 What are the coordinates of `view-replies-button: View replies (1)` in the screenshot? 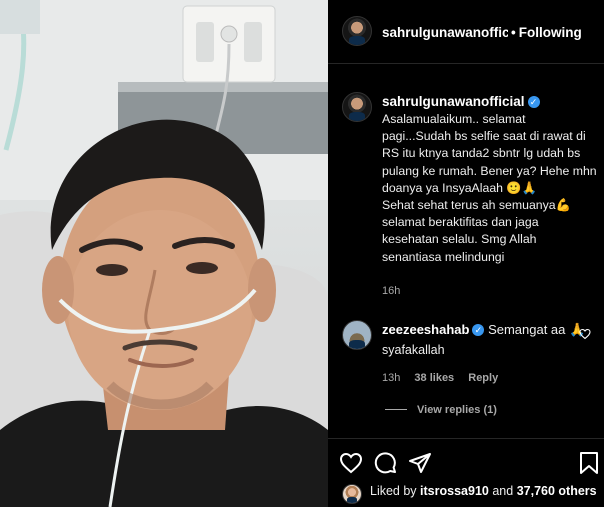 It's located at (441, 410).